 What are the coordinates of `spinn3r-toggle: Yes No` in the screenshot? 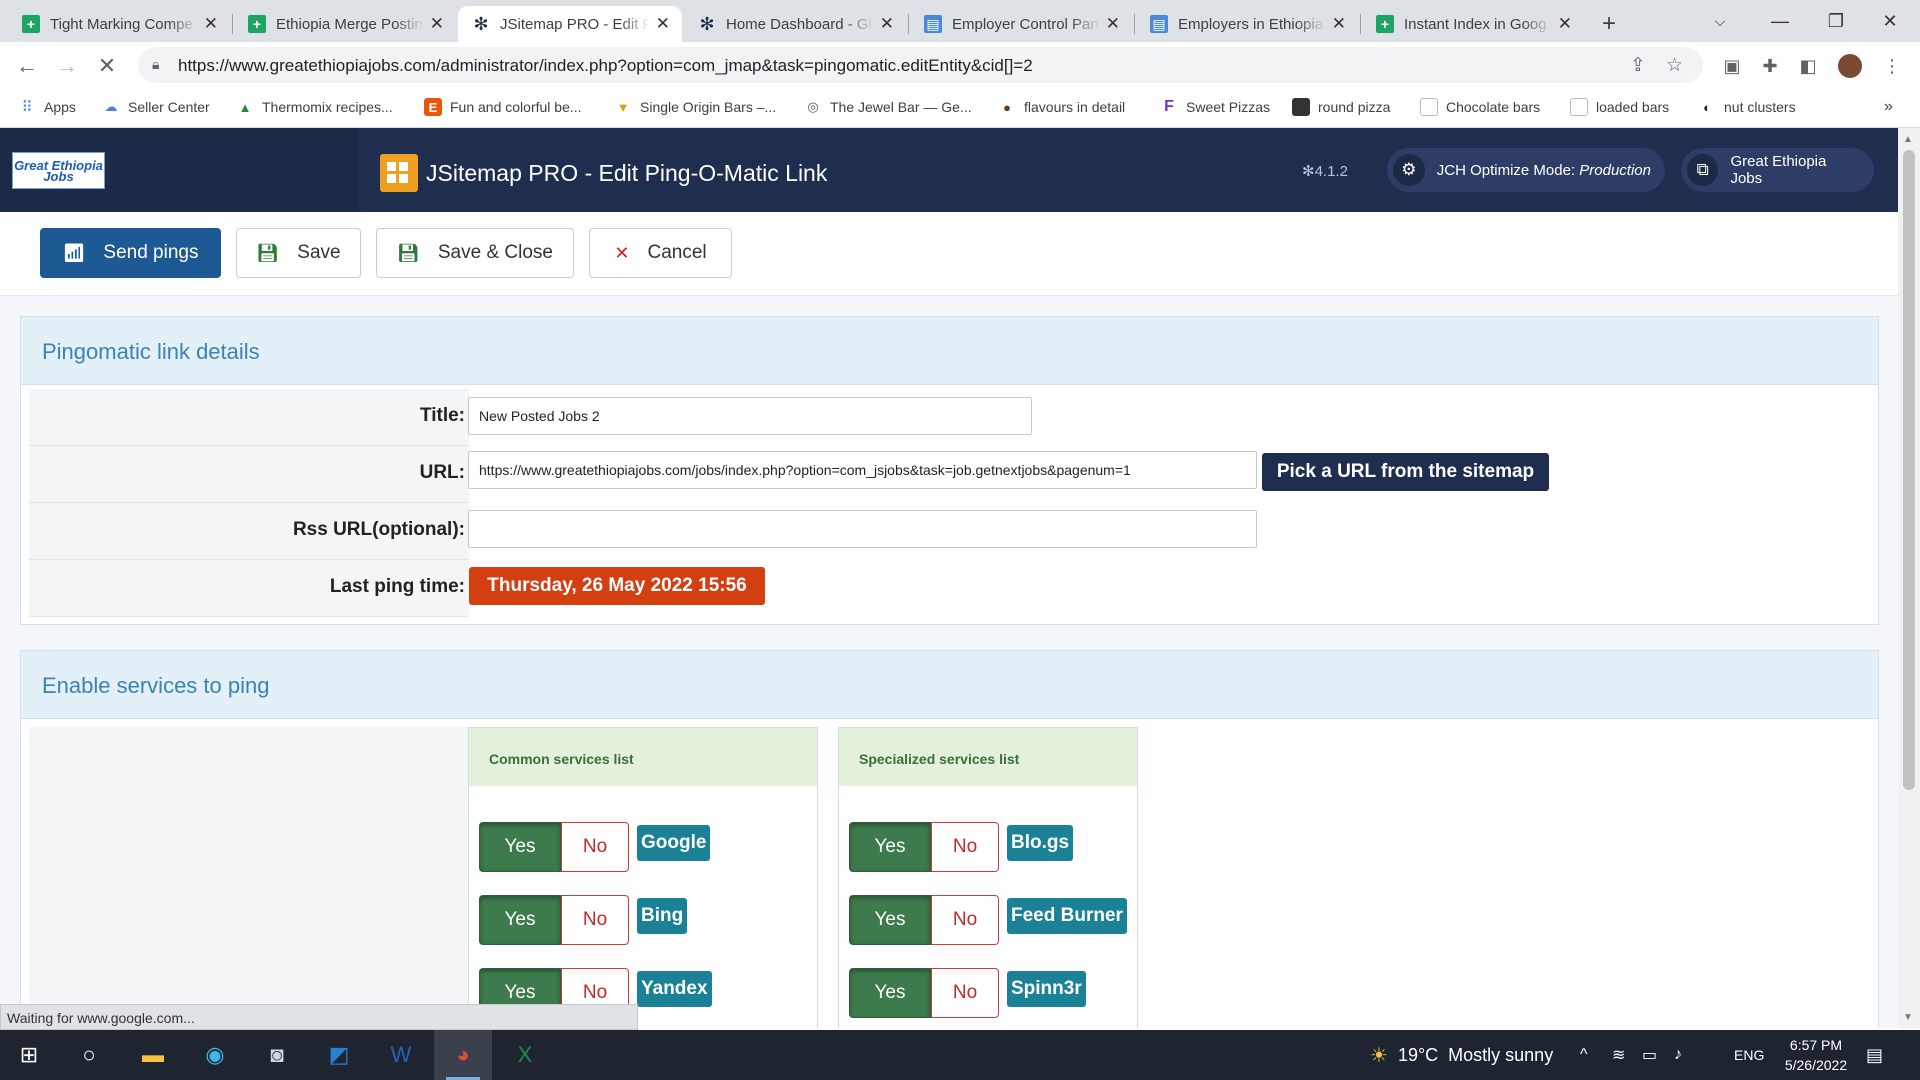 It's located at (924, 993).